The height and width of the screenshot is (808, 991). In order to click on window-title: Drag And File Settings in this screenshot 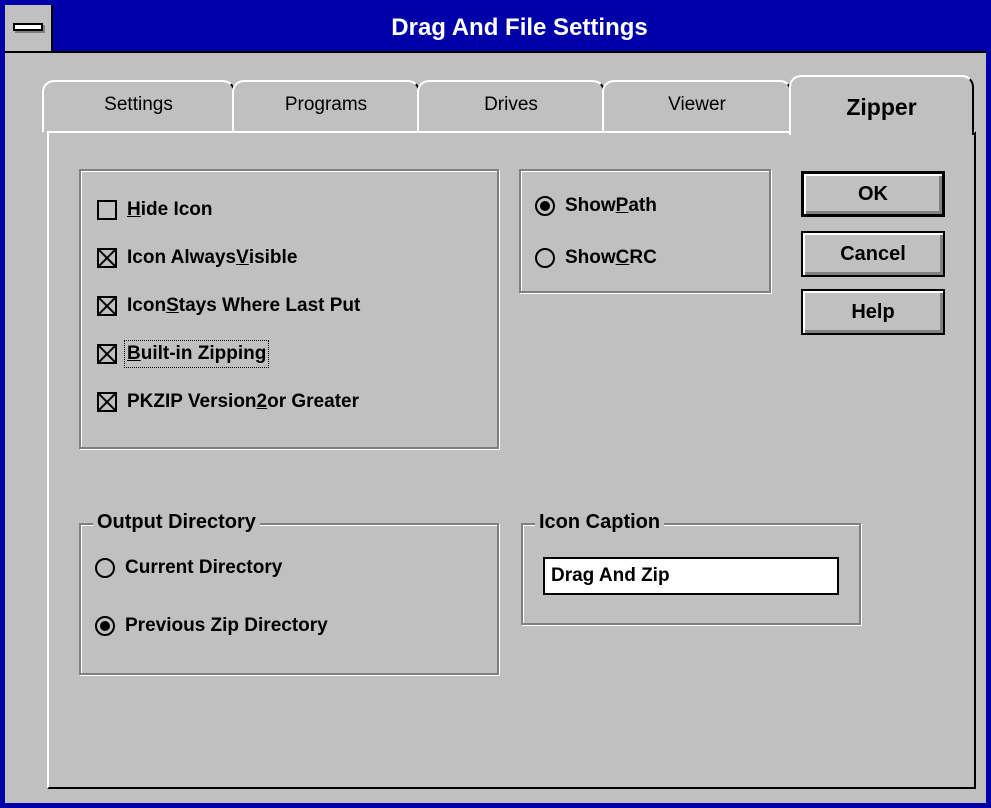, I will do `click(519, 27)`.